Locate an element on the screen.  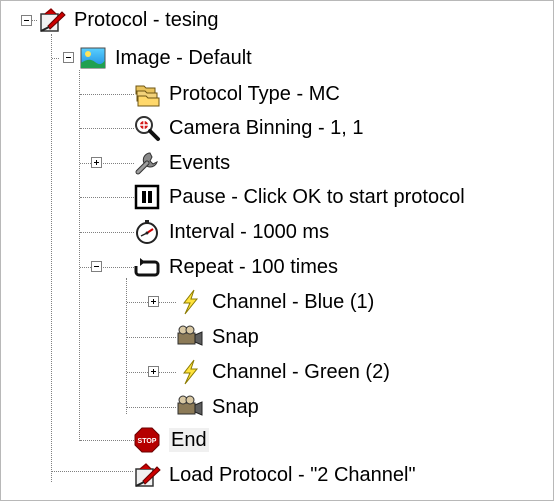
collapse-toggle-image is located at coordinates (68, 57).